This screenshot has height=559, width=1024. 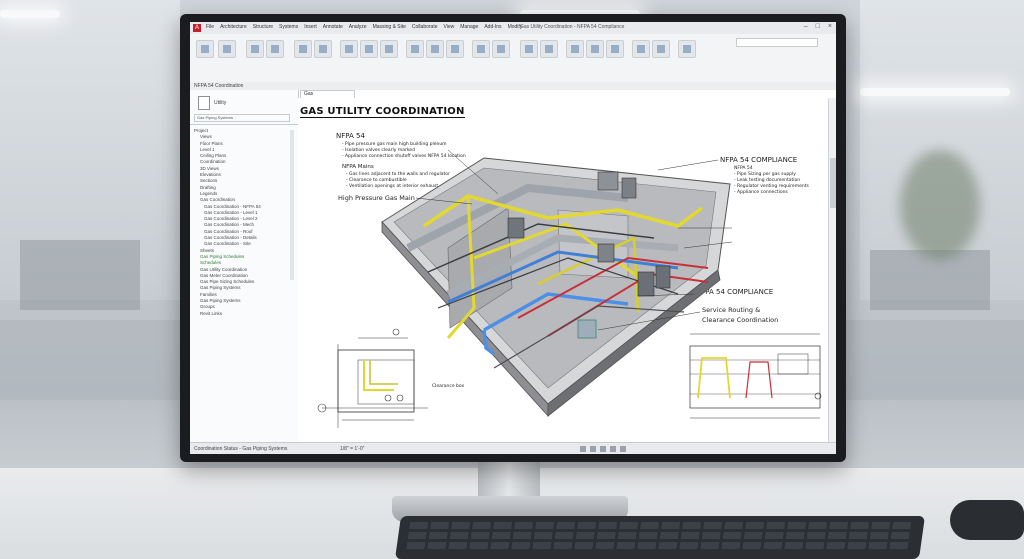 I want to click on mirror-button, so click(x=415, y=49).